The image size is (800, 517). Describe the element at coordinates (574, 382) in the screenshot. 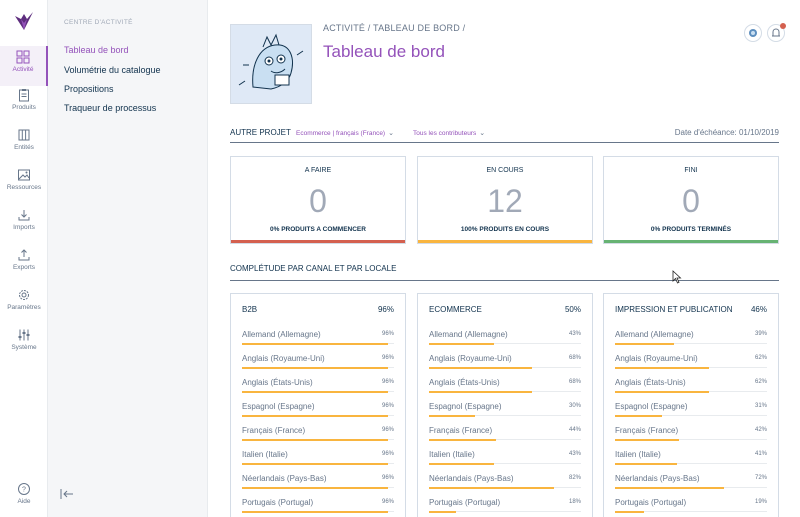

I see `locale-value: 68%` at that location.